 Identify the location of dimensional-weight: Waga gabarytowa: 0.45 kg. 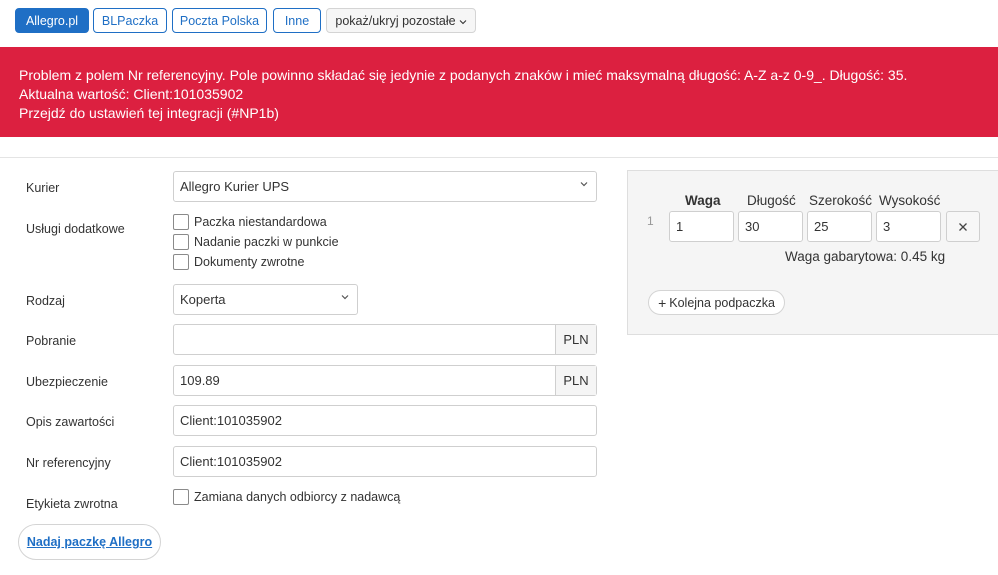
(865, 256).